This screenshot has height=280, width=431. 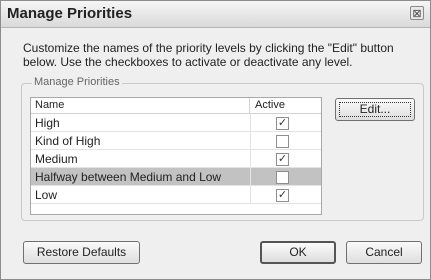 I want to click on priority-row-low: Low ✓, so click(x=176, y=195).